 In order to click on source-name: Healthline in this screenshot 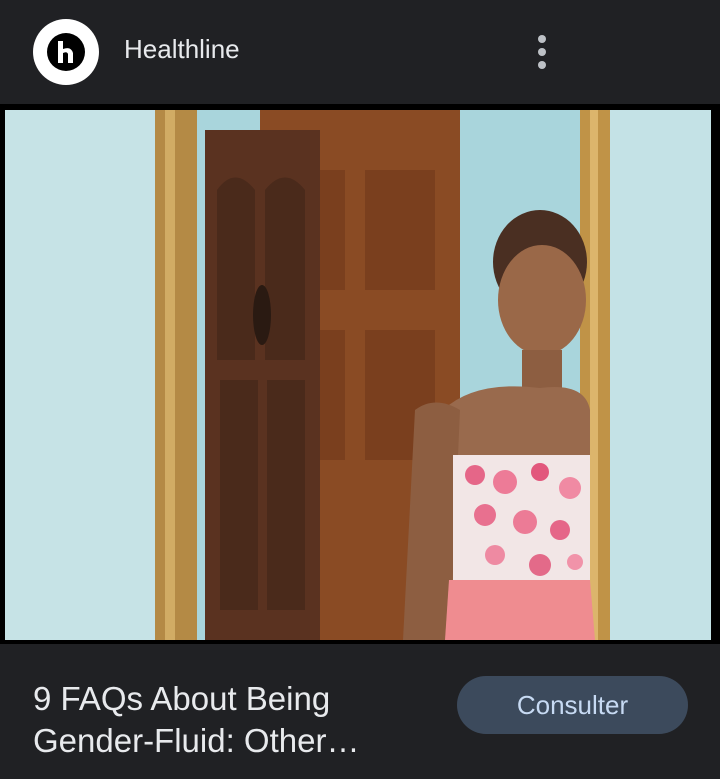, I will do `click(182, 49)`.